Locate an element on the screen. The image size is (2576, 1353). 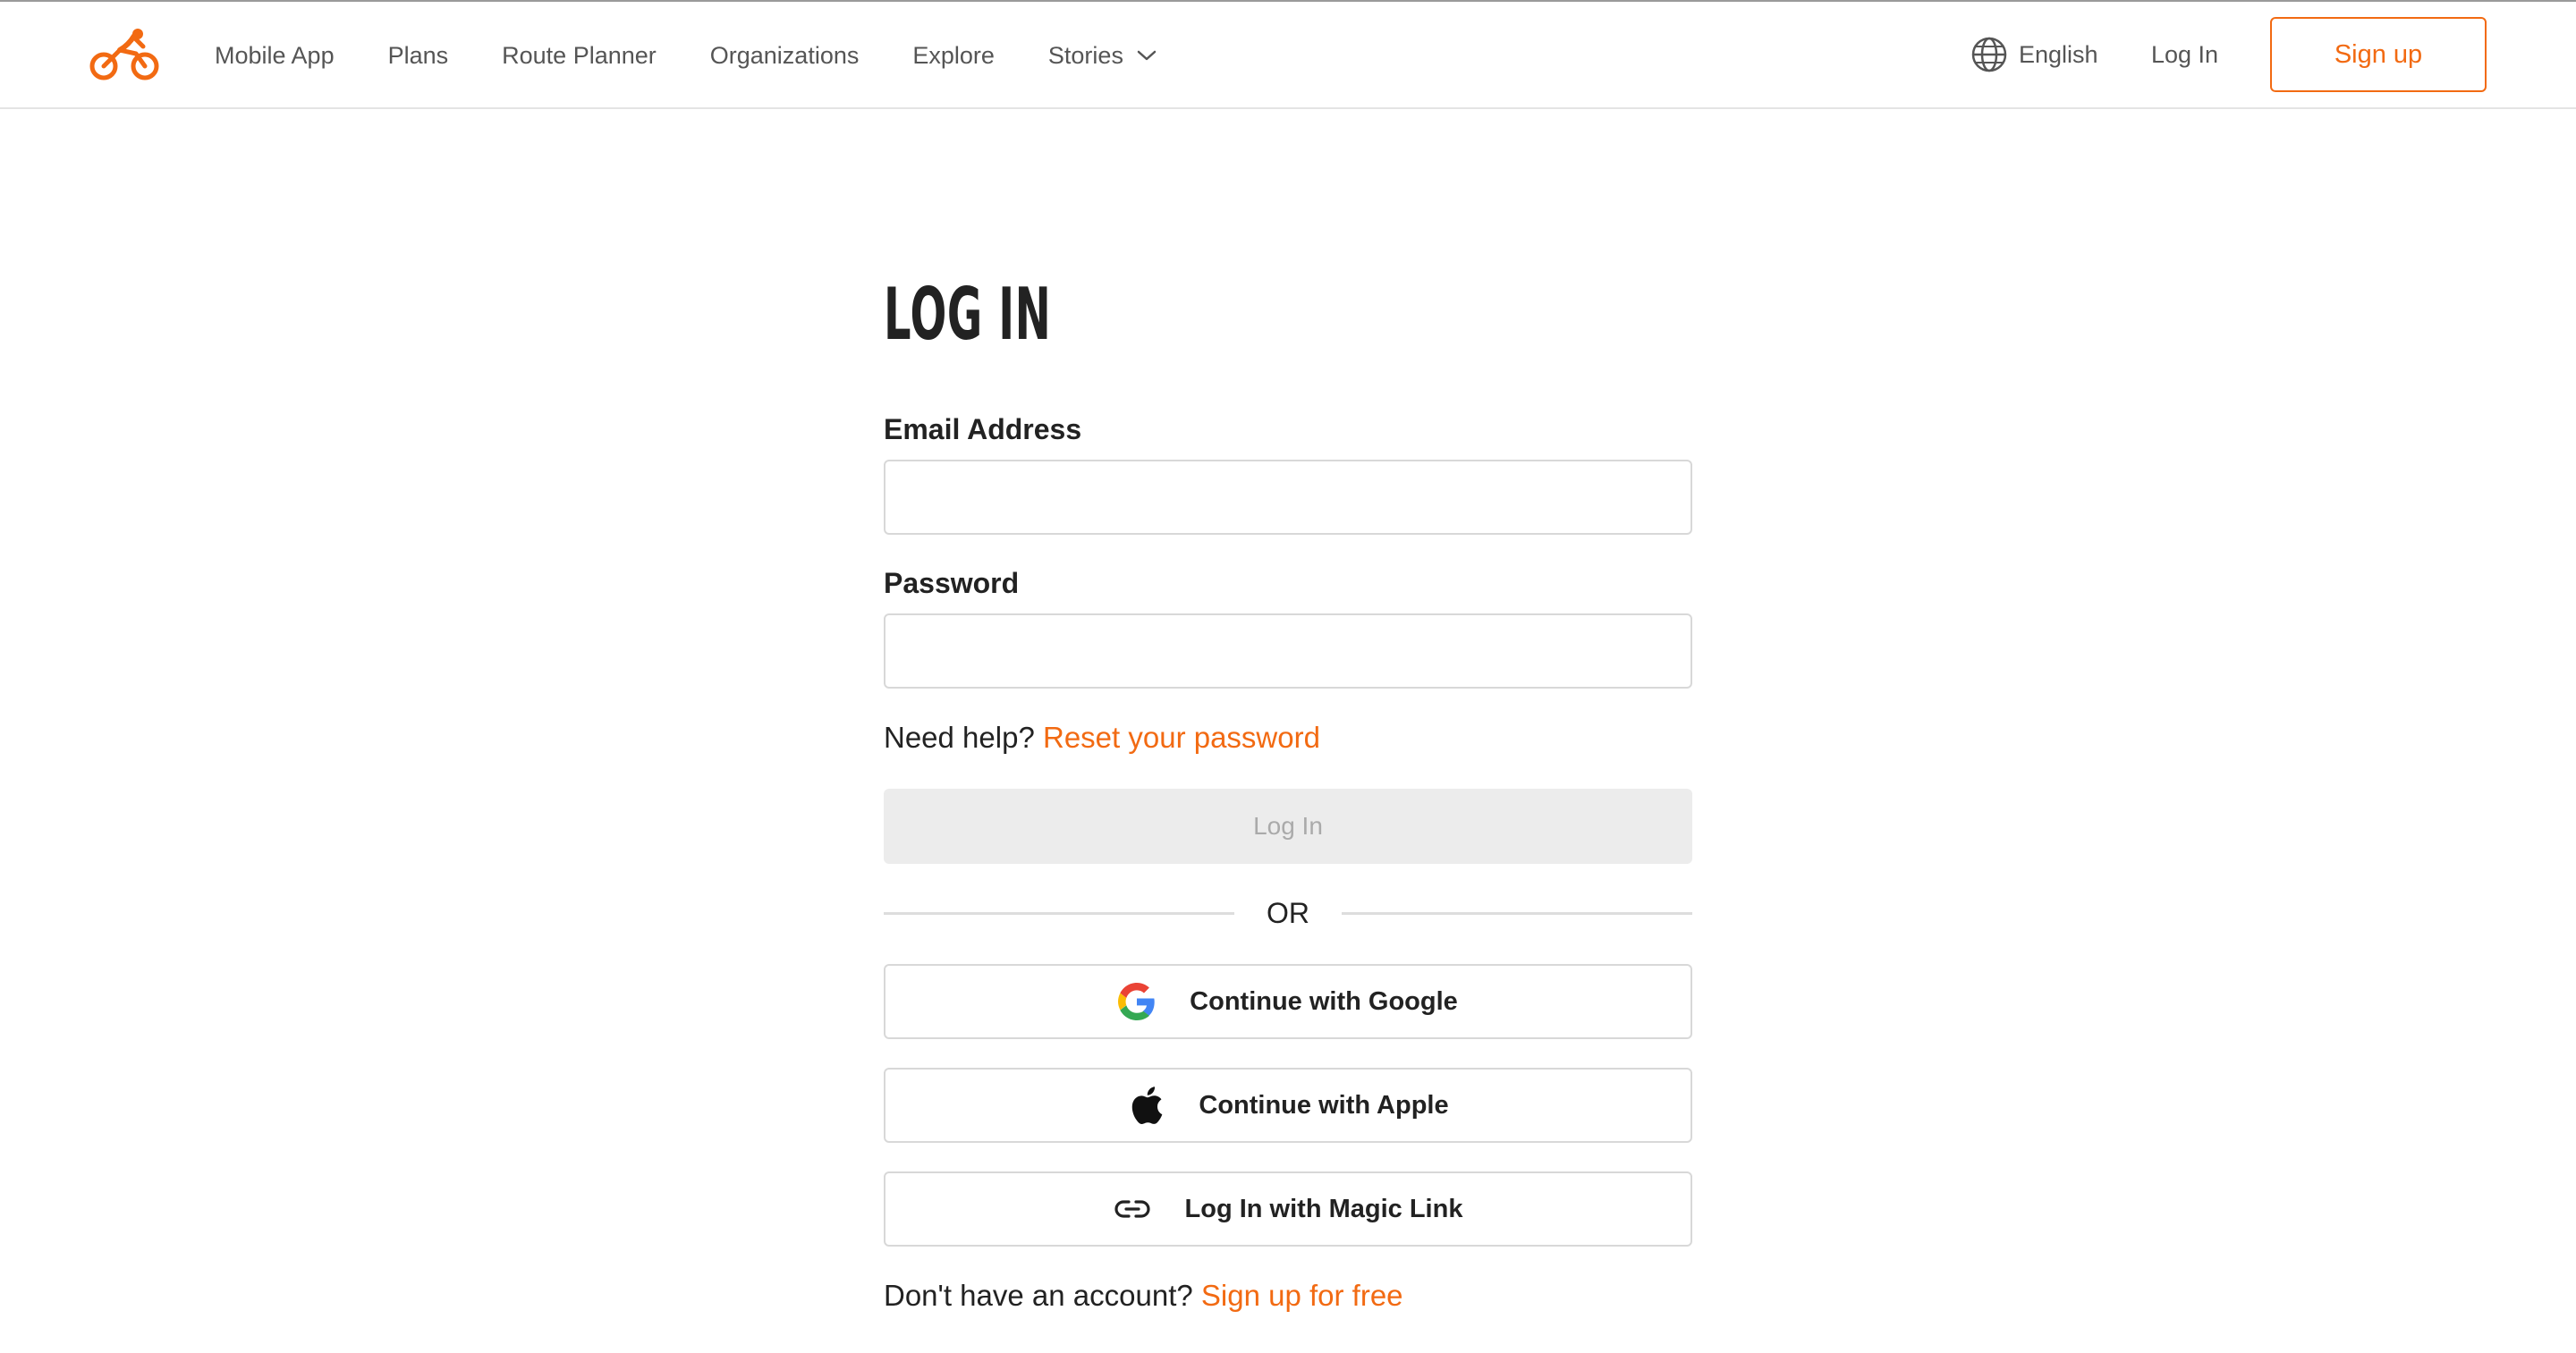
nav-mobile-app: Mobile App is located at coordinates (275, 56).